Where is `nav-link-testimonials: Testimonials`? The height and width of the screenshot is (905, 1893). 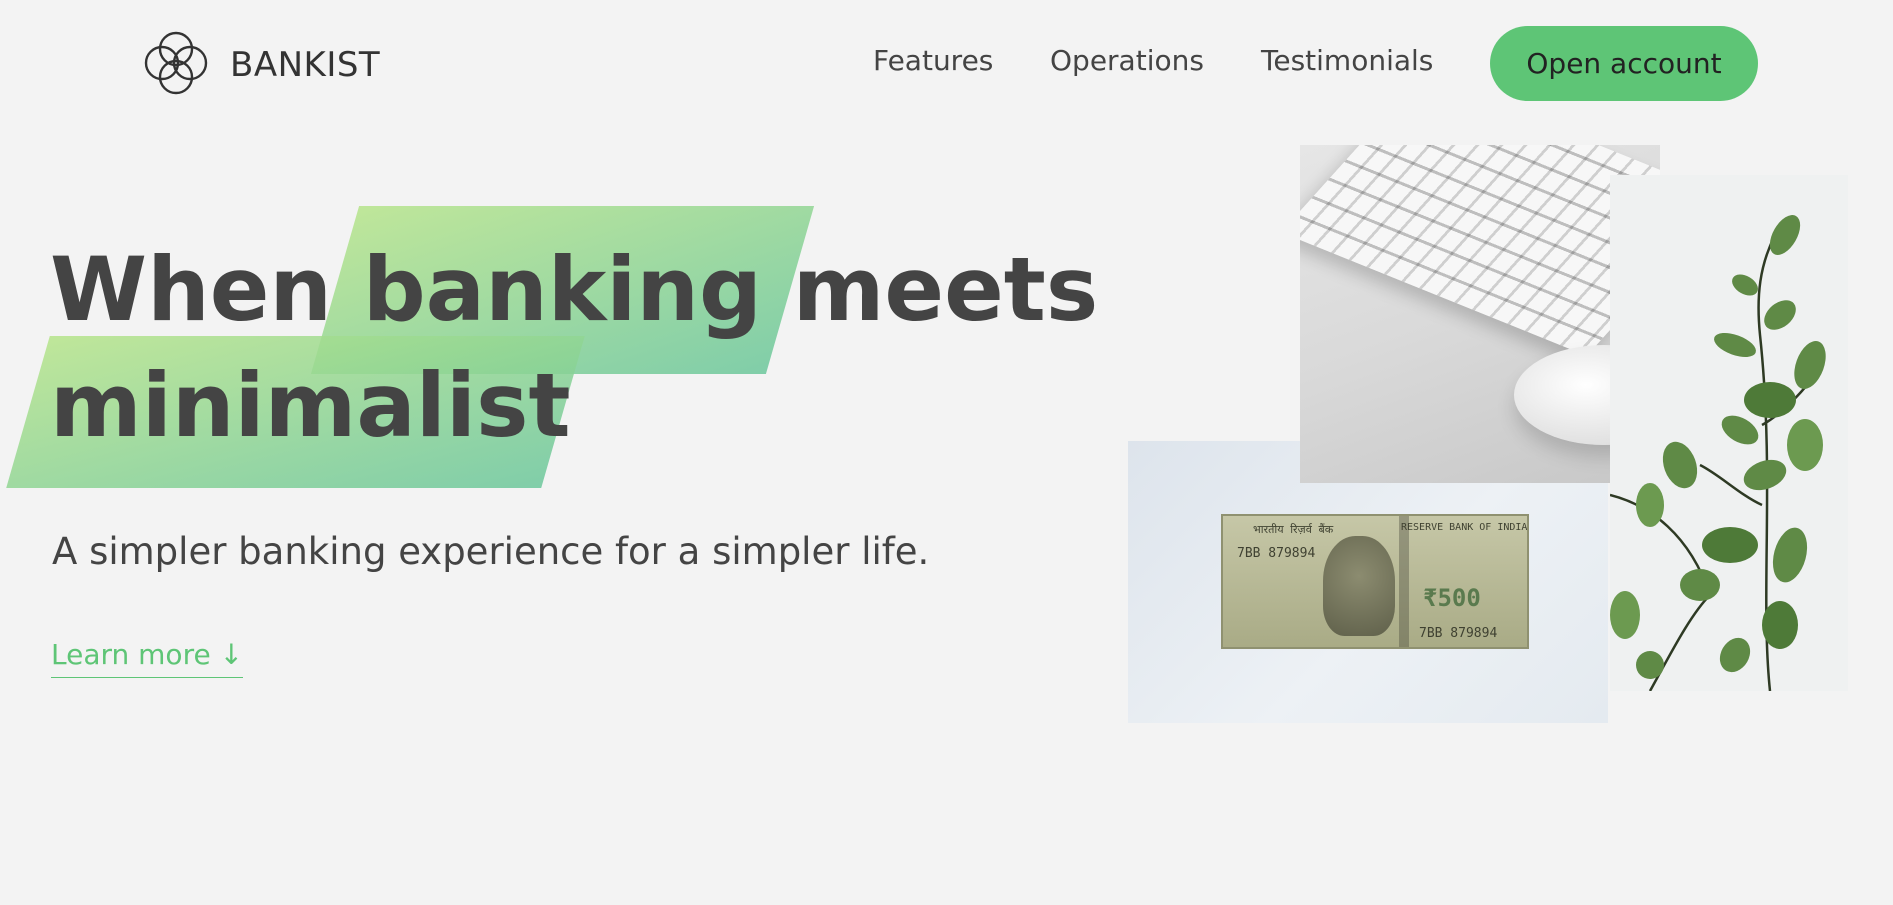
nav-link-testimonials: Testimonials is located at coordinates (1347, 60).